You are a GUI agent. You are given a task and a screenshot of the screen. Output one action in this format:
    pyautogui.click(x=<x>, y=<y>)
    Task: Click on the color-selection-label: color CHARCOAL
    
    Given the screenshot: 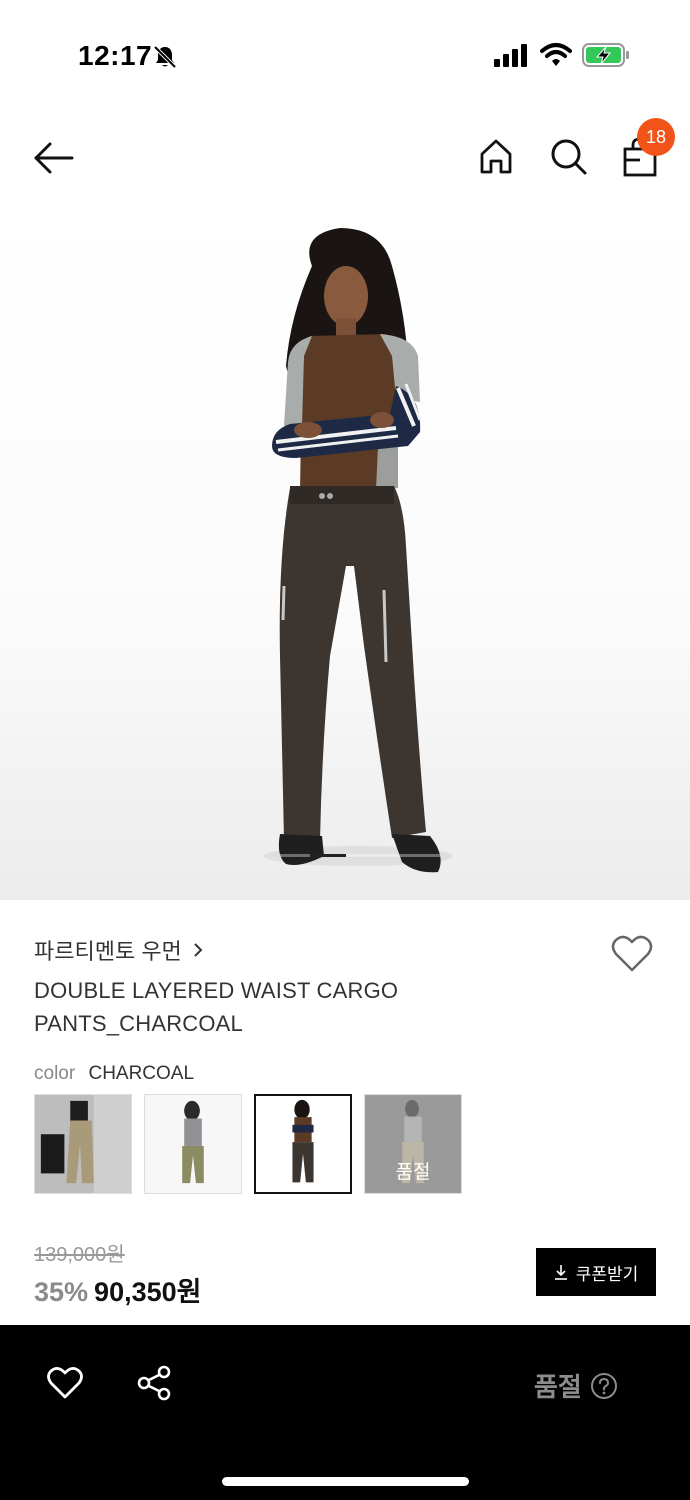 What is the action you would take?
    pyautogui.click(x=114, y=1074)
    